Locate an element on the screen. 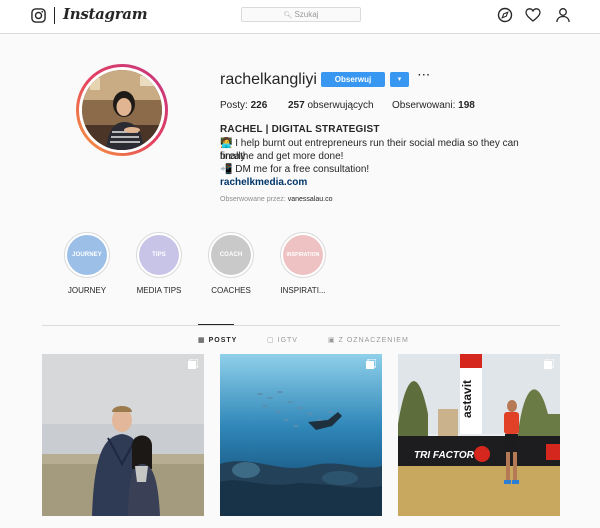 Image resolution: width=600 pixels, height=528 pixels. logo-divider is located at coordinates (54, 15).